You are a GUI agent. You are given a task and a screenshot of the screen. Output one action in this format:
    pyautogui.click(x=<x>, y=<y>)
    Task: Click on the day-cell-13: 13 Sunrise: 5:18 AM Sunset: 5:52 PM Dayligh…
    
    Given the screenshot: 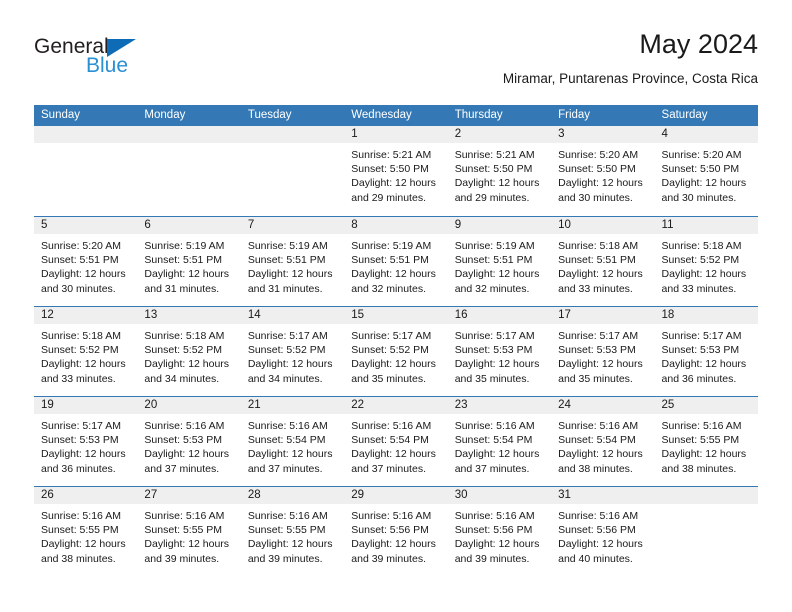 What is the action you would take?
    pyautogui.click(x=189, y=351)
    